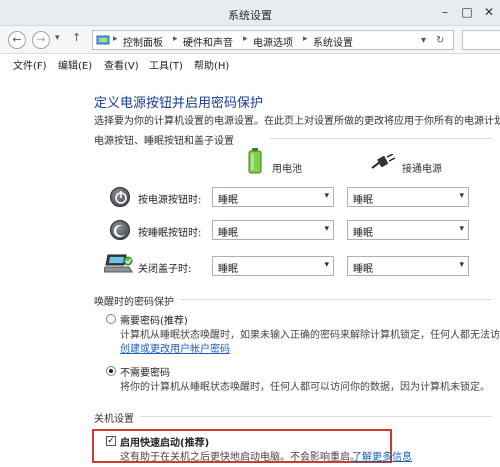 The height and width of the screenshot is (467, 500). I want to click on recent-dropdown-icon: ▾, so click(57, 38).